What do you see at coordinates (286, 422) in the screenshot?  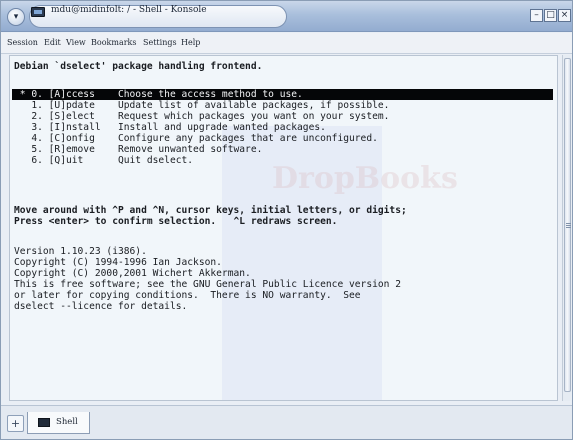 I see `session-tab-bar: + Shell` at bounding box center [286, 422].